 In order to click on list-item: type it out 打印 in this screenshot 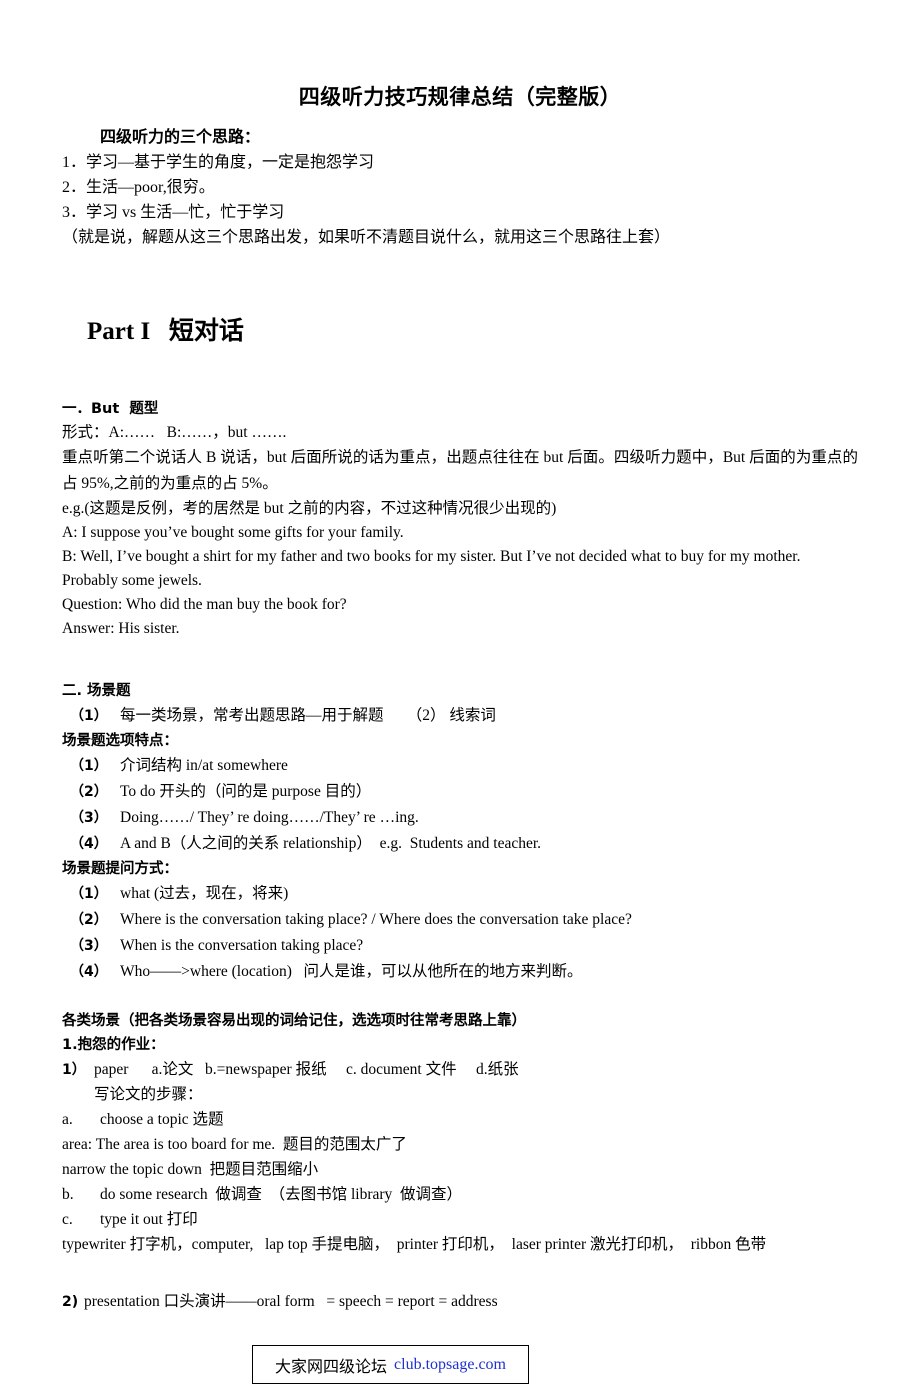, I will do `click(149, 1219)`.